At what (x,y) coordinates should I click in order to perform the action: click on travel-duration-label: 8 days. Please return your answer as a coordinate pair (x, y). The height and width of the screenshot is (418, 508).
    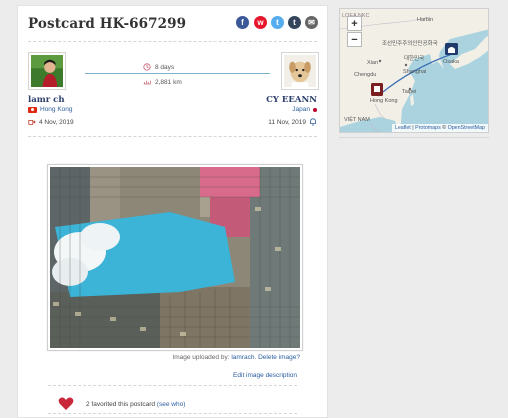
    Looking at the image, I should click on (165, 67).